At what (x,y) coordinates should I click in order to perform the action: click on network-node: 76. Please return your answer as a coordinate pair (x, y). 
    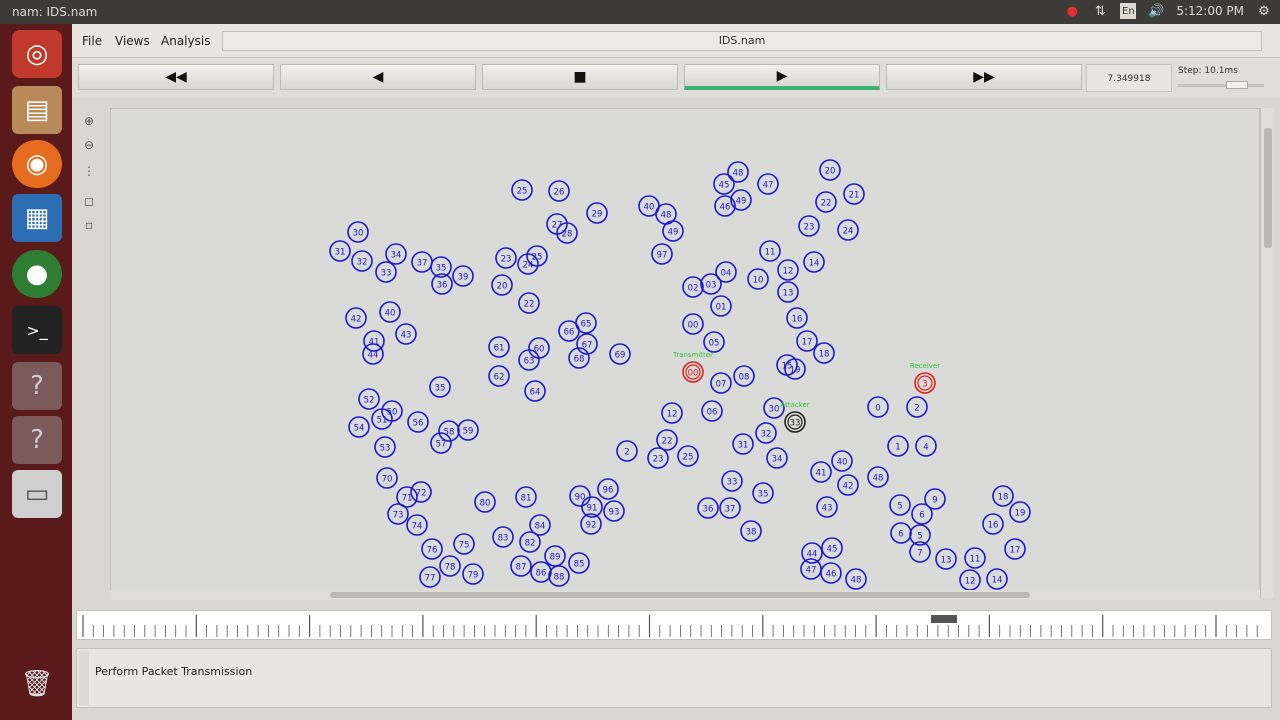
    Looking at the image, I should click on (432, 549).